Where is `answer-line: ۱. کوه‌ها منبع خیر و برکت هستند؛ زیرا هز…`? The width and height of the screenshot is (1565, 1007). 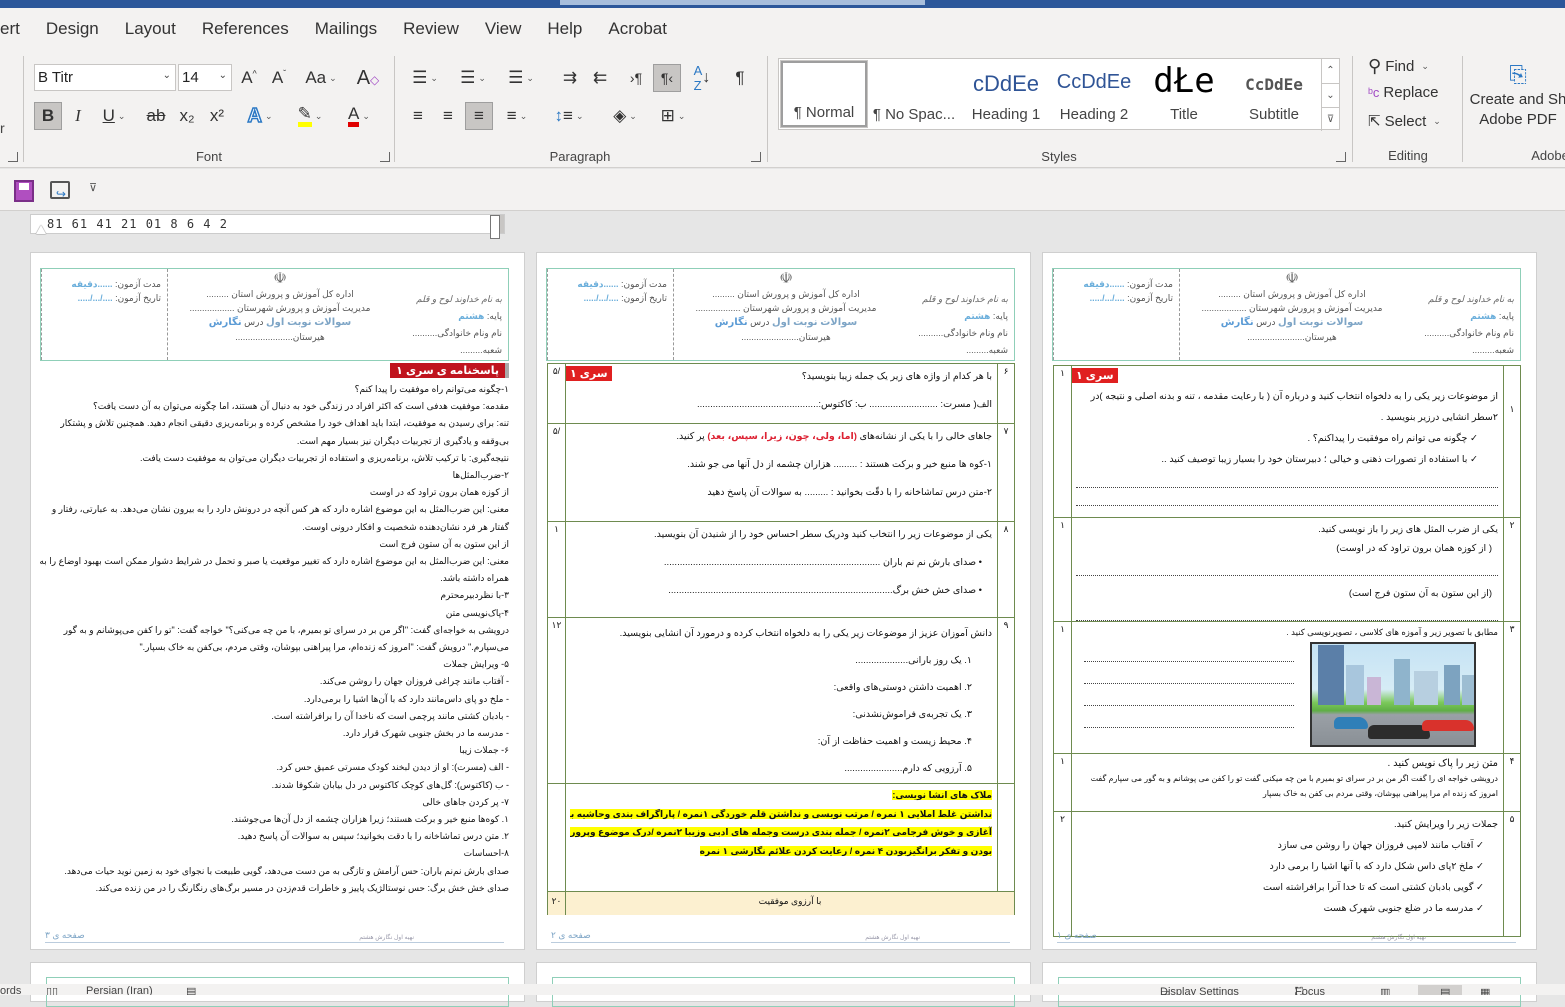 answer-line: ۱. کوه‌ها منبع خیر و برکت هستند؛ زیرا هز… is located at coordinates (370, 819).